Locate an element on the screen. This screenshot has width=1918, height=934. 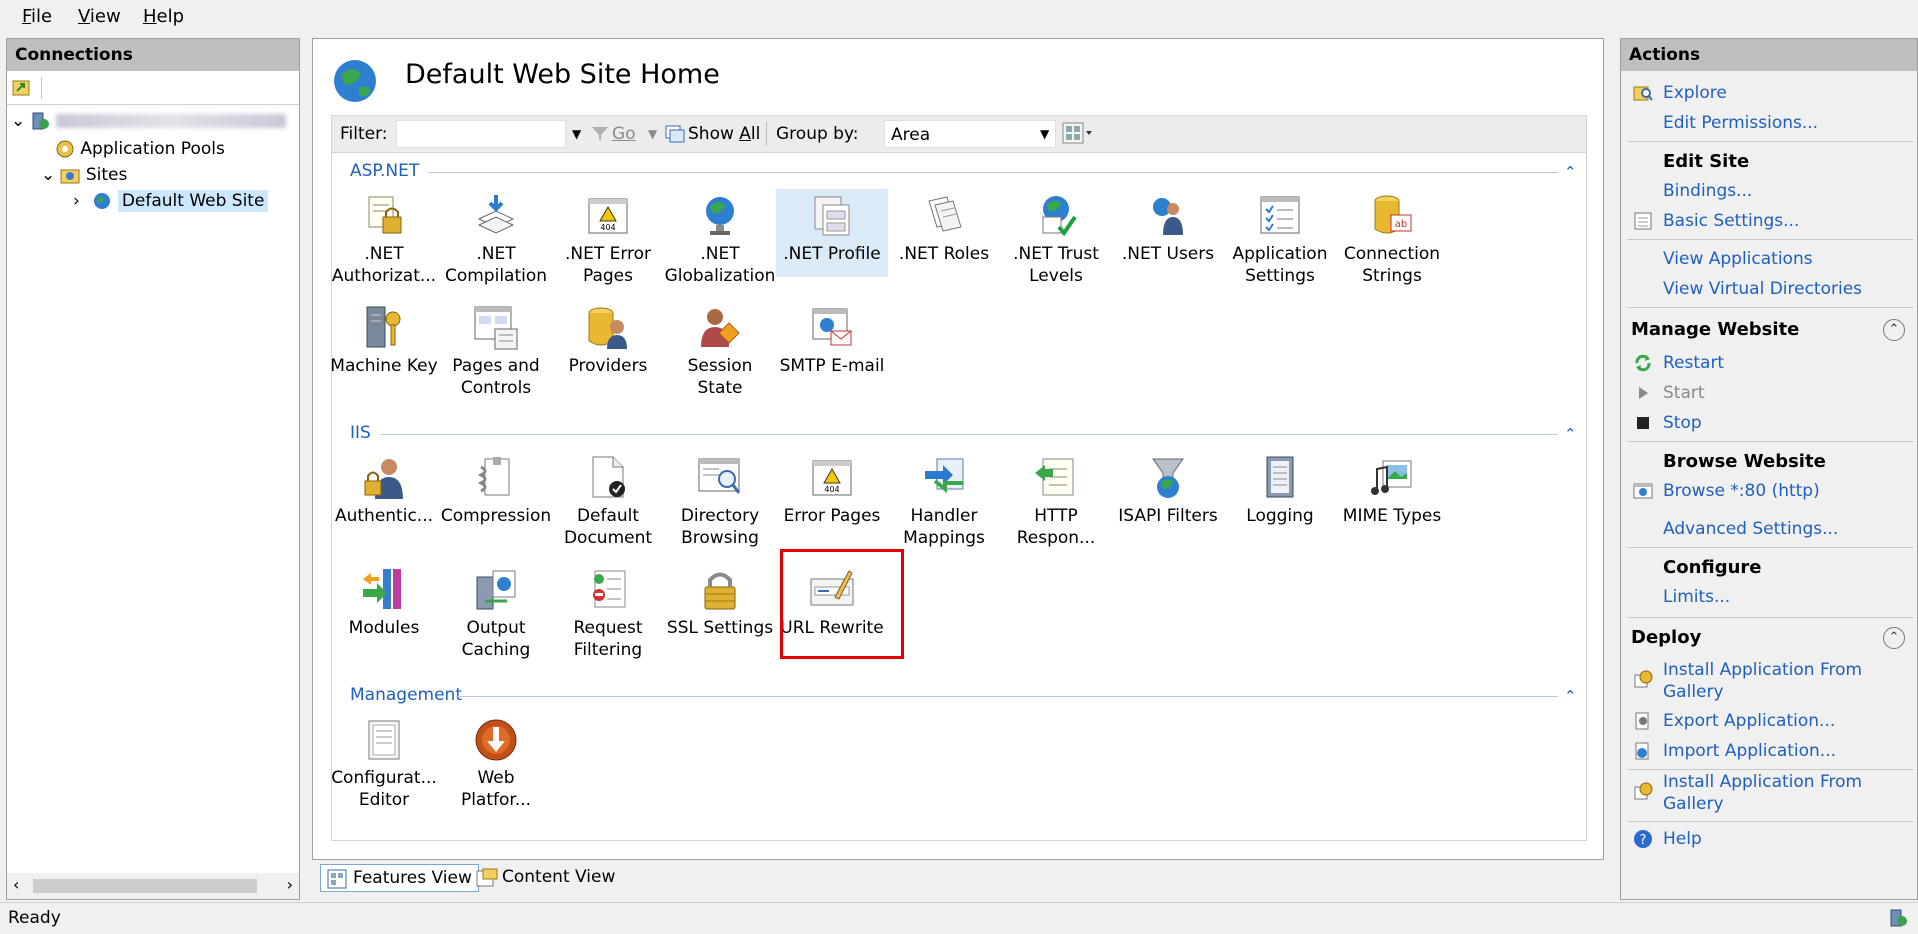
action-install-from-gallery-2: Install Application From Gallery is located at coordinates (1762, 793).